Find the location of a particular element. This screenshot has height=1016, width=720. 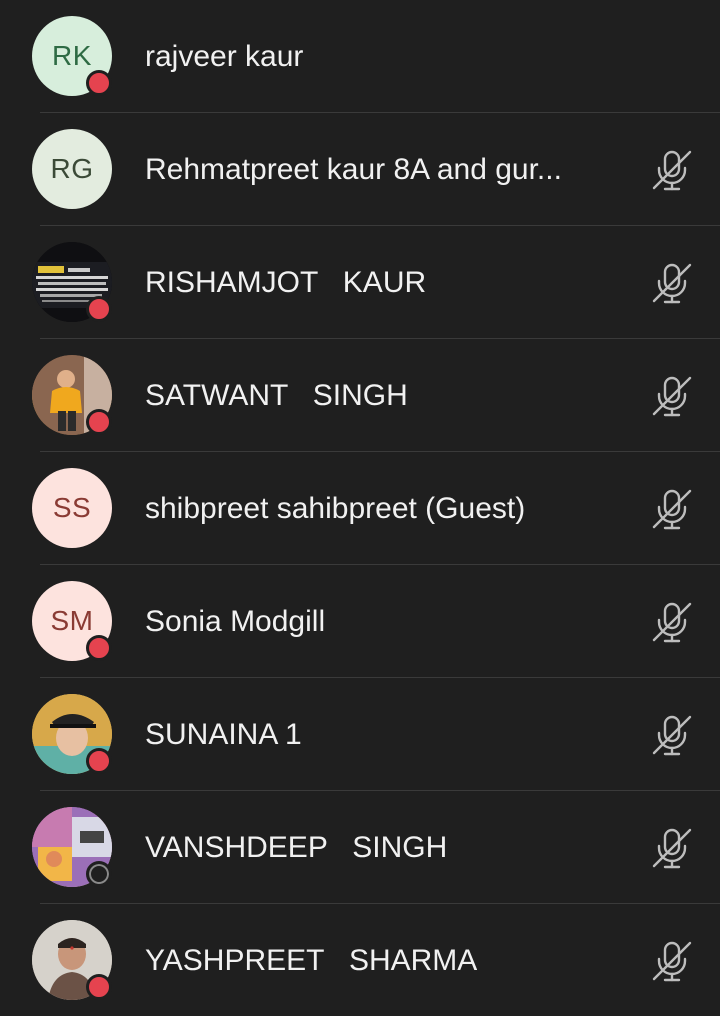

participant-row: SM Sonia Modgill is located at coordinates (360, 621).